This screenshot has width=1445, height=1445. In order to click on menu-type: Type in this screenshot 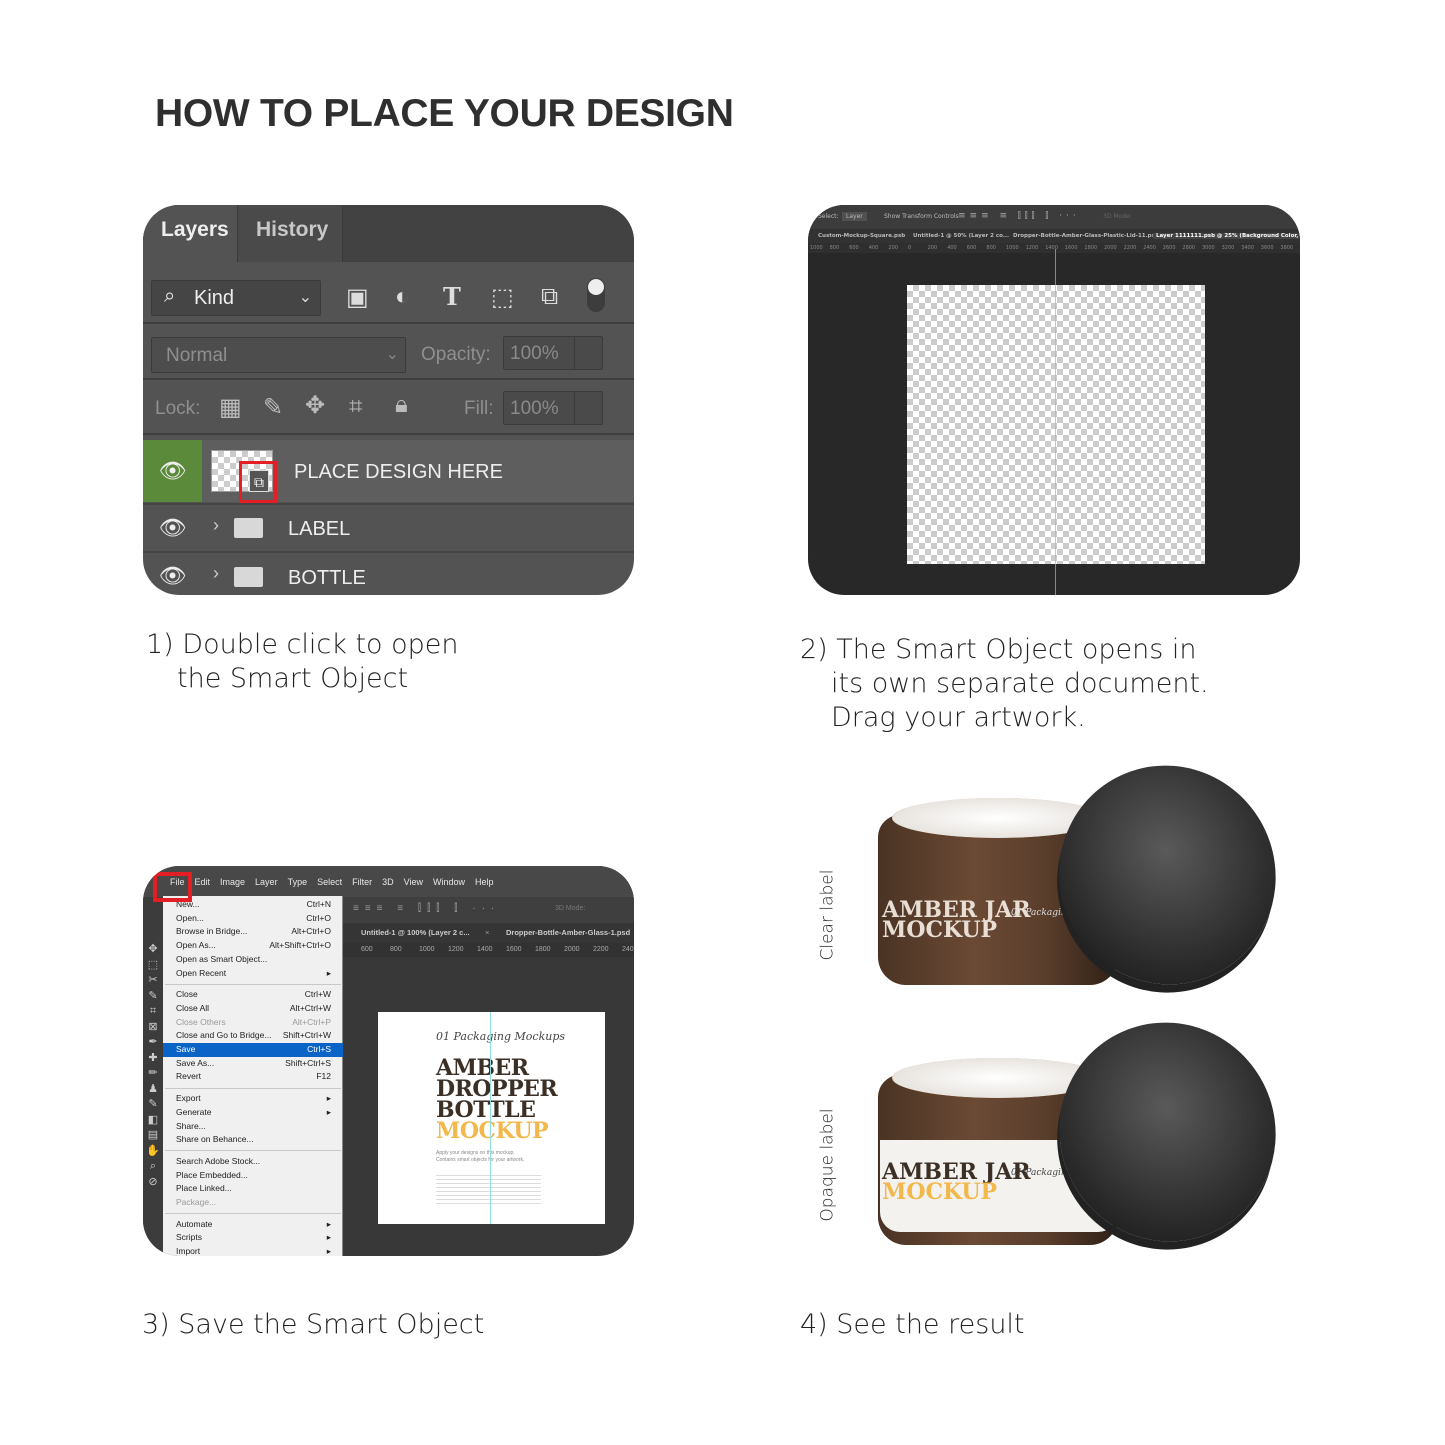, I will do `click(298, 882)`.